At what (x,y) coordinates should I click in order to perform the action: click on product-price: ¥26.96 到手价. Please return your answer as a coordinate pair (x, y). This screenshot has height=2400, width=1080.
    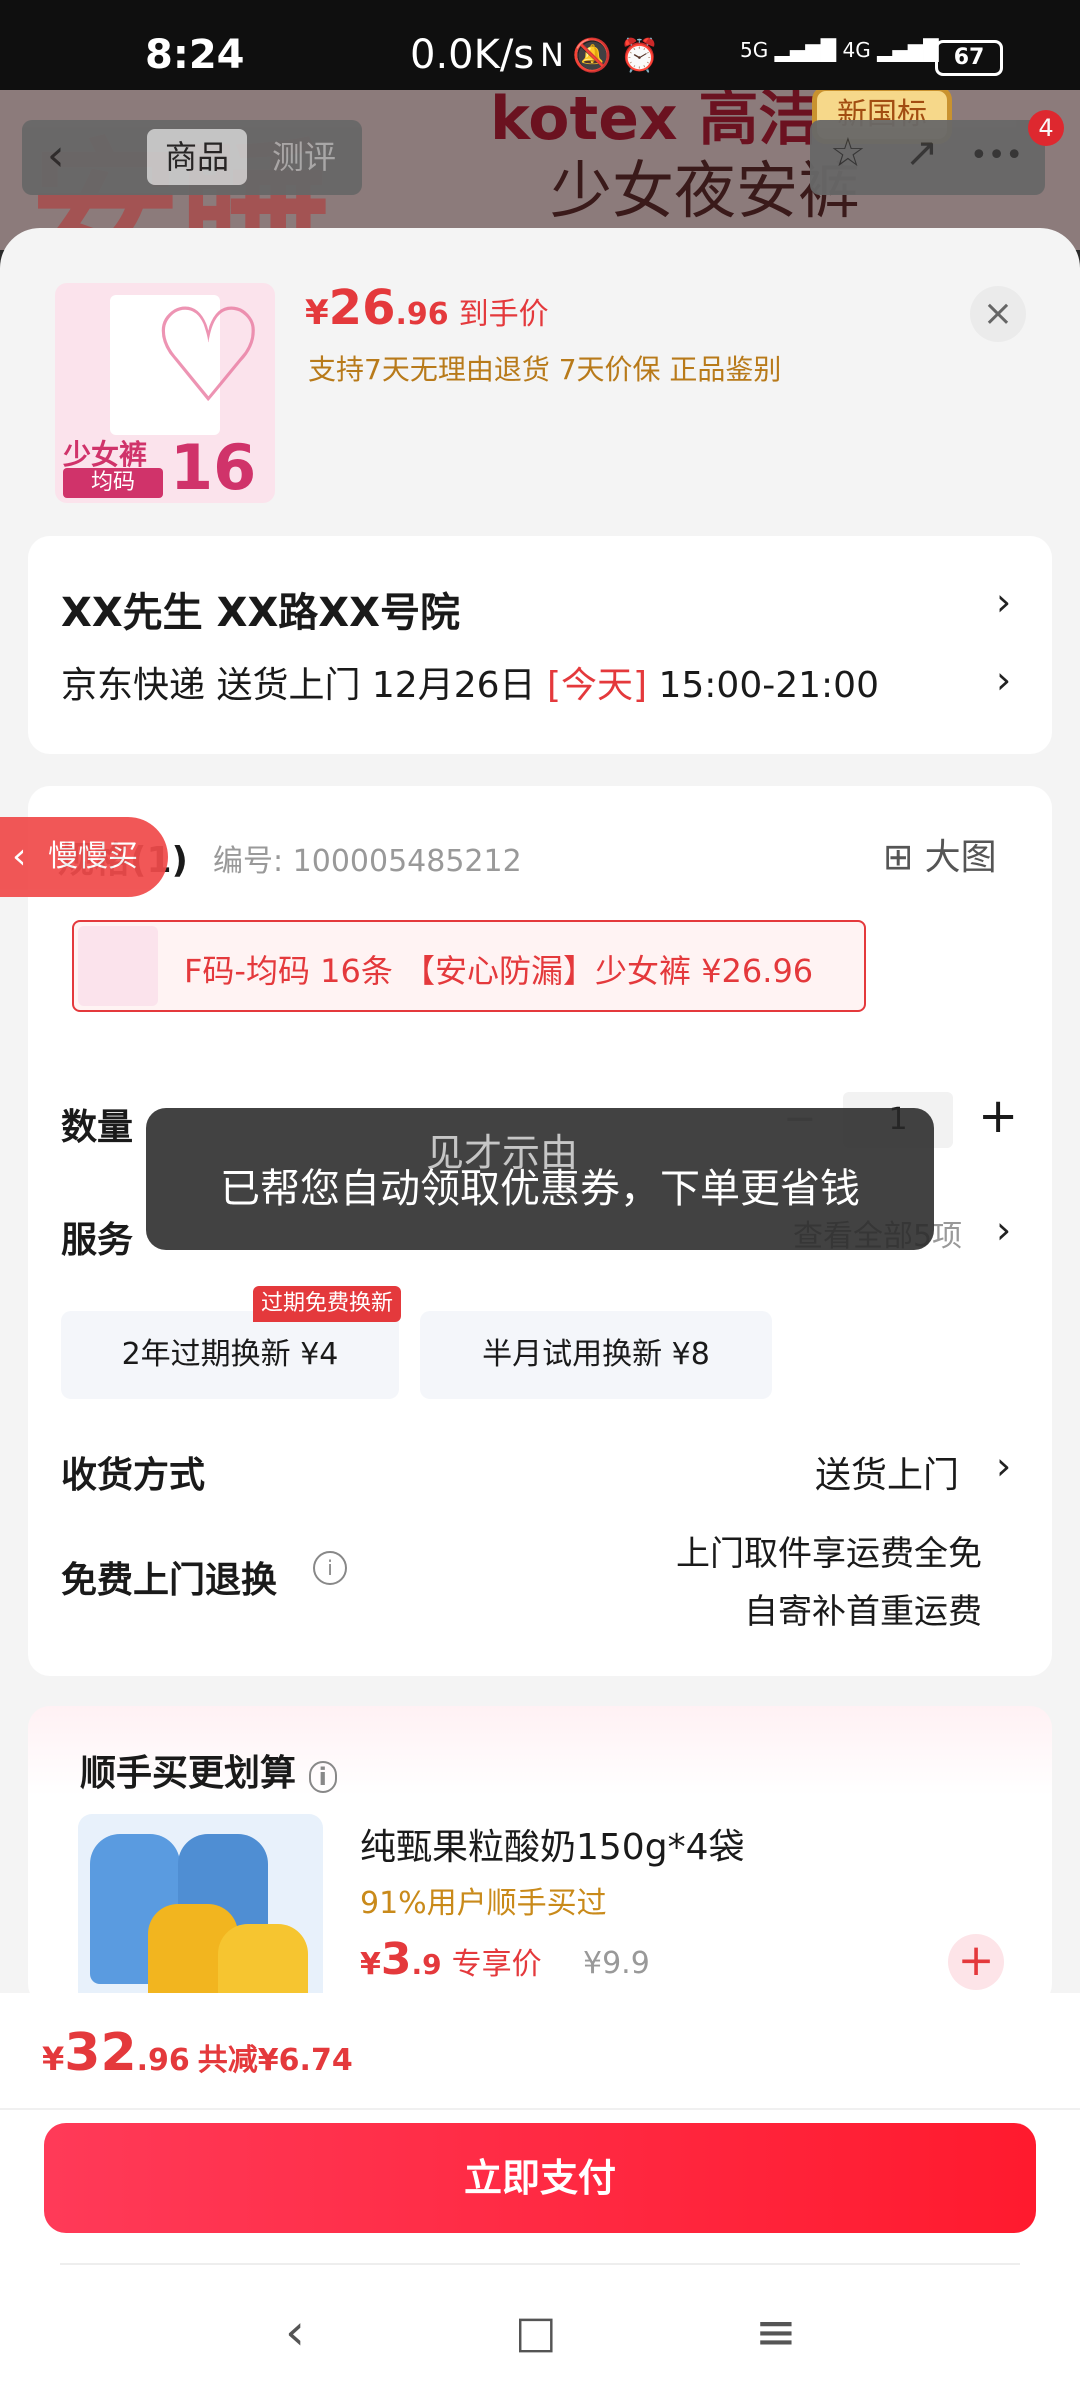
    Looking at the image, I should click on (427, 308).